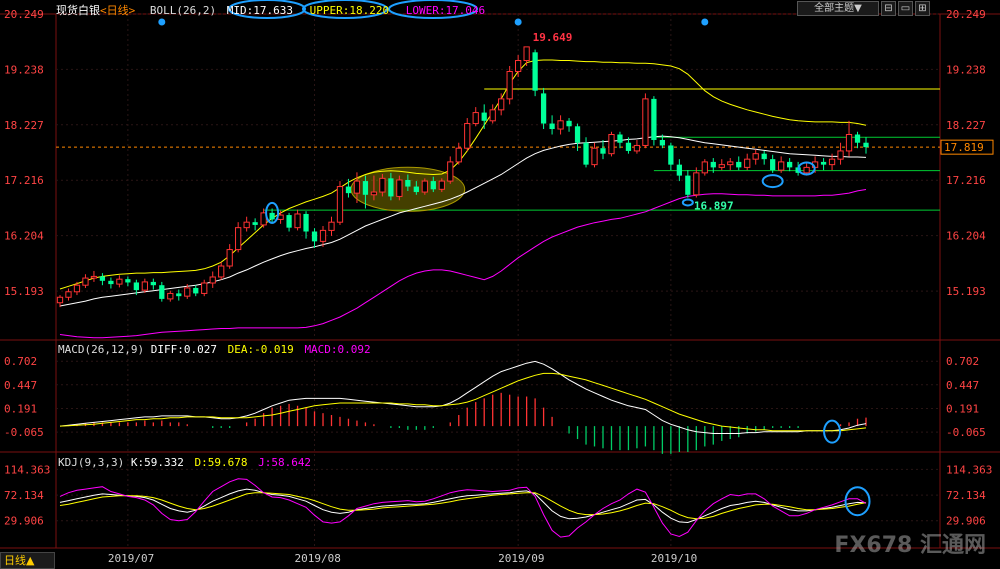  Describe the element at coordinates (27, 560) in the screenshot. I see `period-selector-button: 日线▲` at that location.